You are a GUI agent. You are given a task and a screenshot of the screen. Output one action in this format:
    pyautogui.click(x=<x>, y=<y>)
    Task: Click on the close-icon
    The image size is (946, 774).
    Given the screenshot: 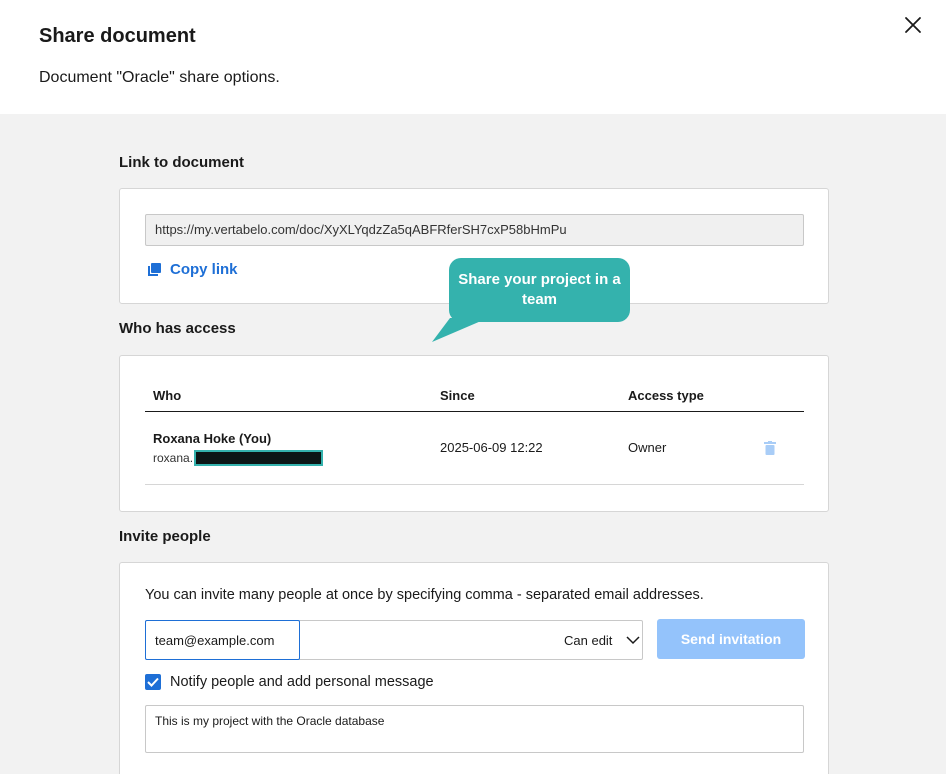 What is the action you would take?
    pyautogui.click(x=913, y=25)
    